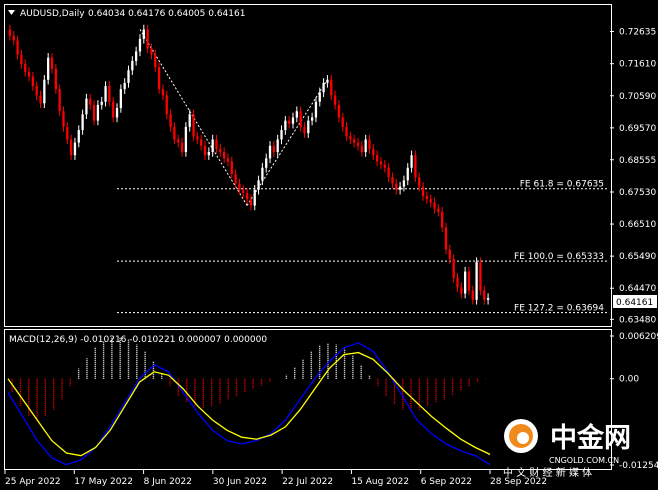  I want to click on fib-level-label: FE 61.8 = 0.67635, so click(562, 185).